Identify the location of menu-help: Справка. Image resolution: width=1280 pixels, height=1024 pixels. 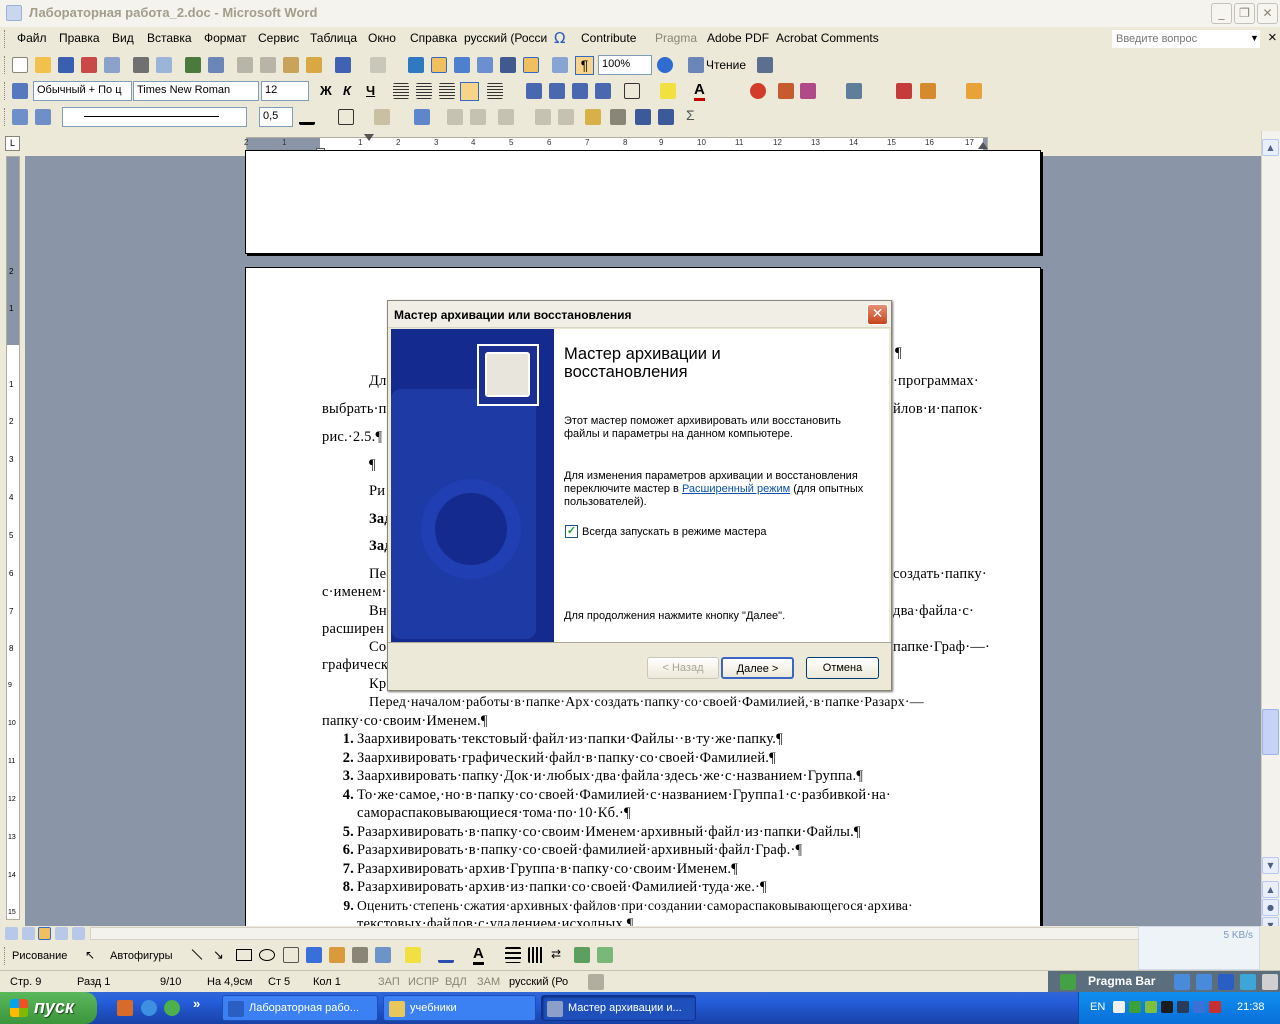
(433, 38).